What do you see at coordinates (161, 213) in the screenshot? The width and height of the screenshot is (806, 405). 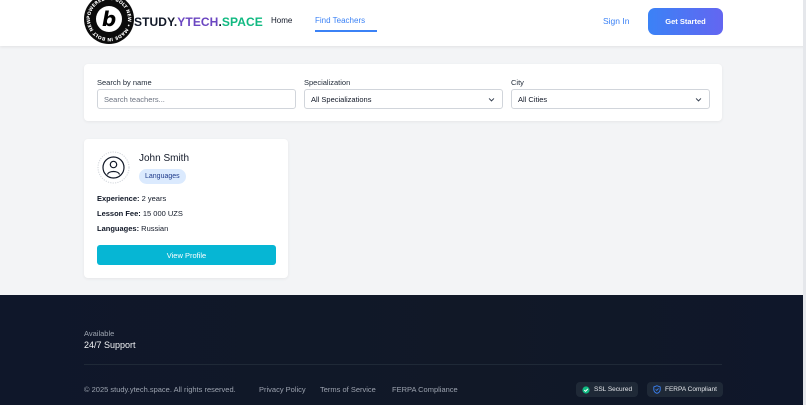 I see `lesson-fee-value: 15 000 UZS` at bounding box center [161, 213].